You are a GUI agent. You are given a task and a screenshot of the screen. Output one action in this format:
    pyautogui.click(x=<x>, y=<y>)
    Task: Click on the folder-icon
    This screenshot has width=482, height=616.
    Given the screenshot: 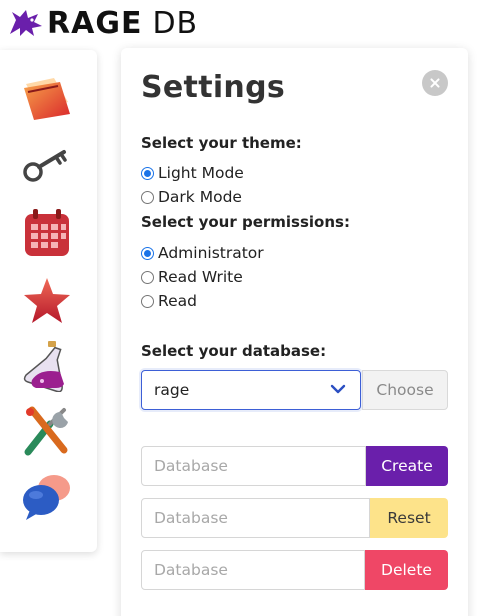 What is the action you would take?
    pyautogui.click(x=47, y=99)
    